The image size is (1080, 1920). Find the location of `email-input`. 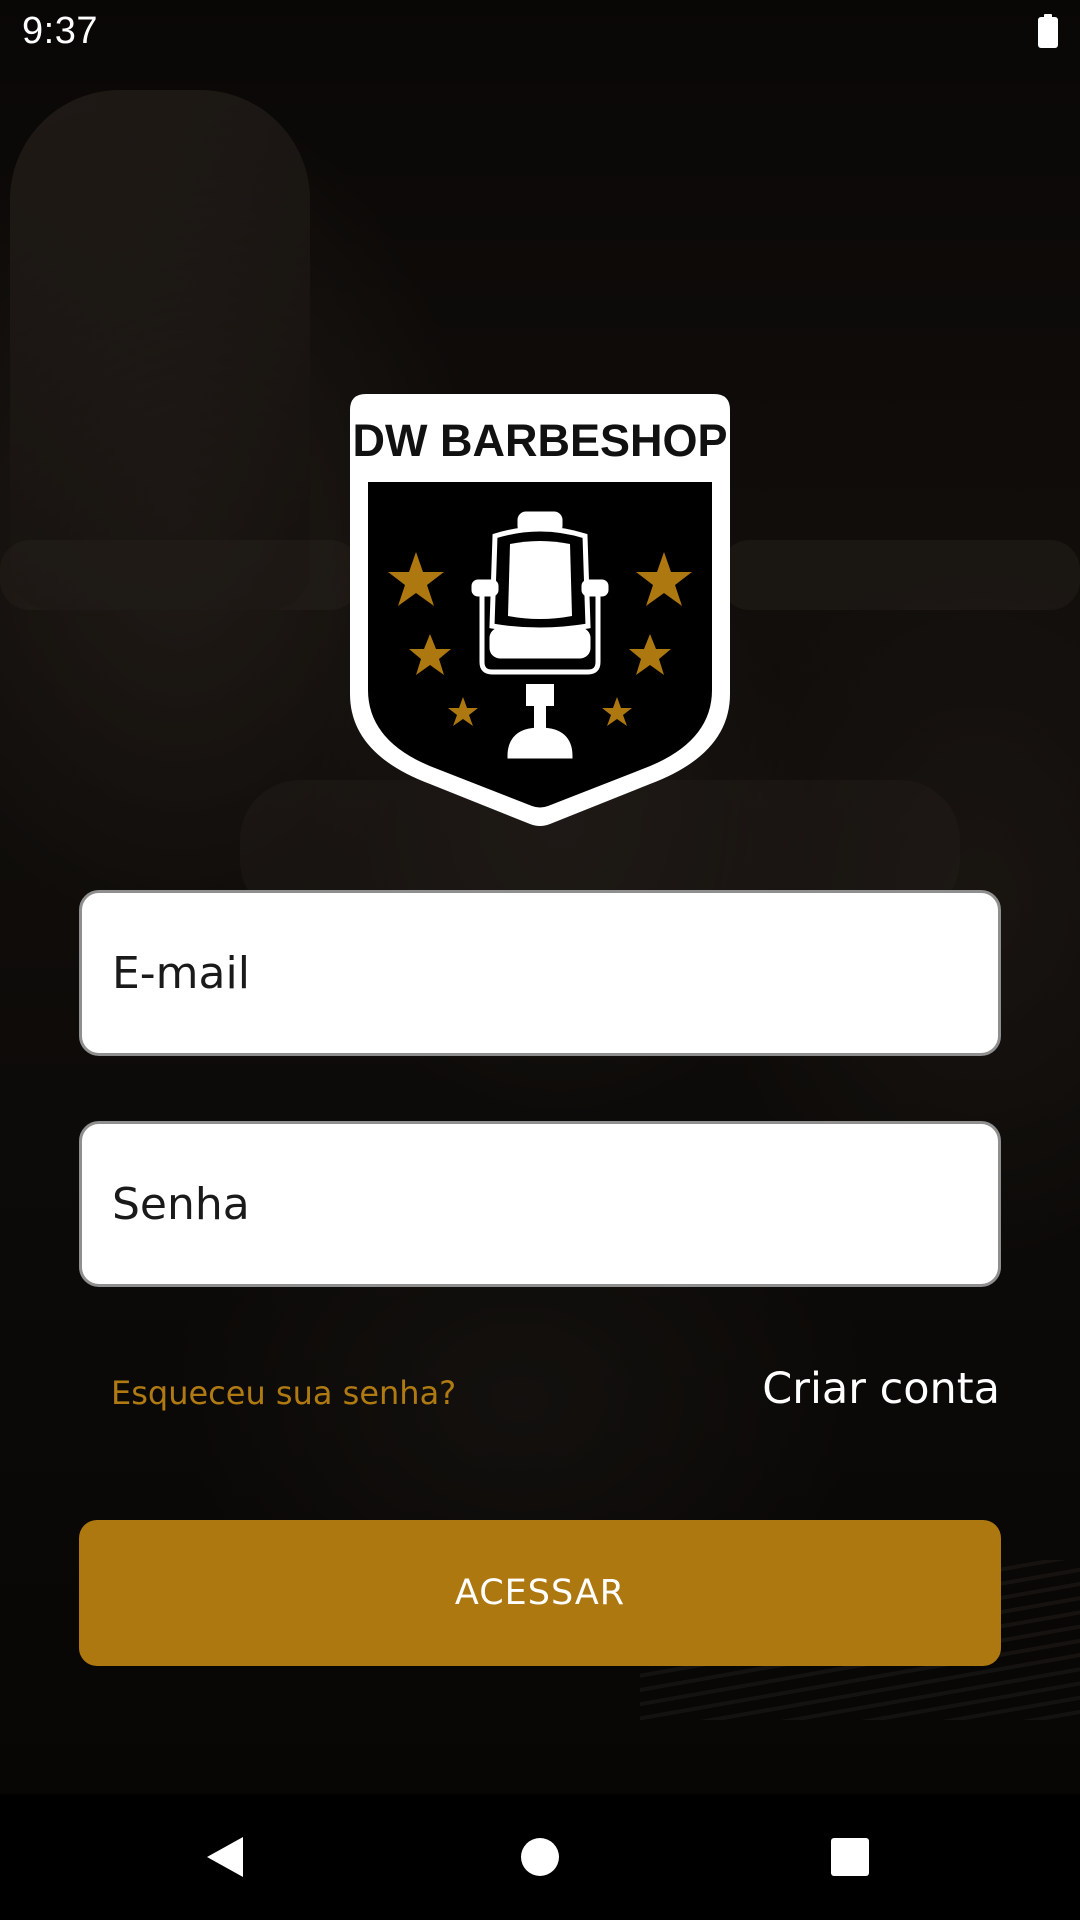

email-input is located at coordinates (540, 973).